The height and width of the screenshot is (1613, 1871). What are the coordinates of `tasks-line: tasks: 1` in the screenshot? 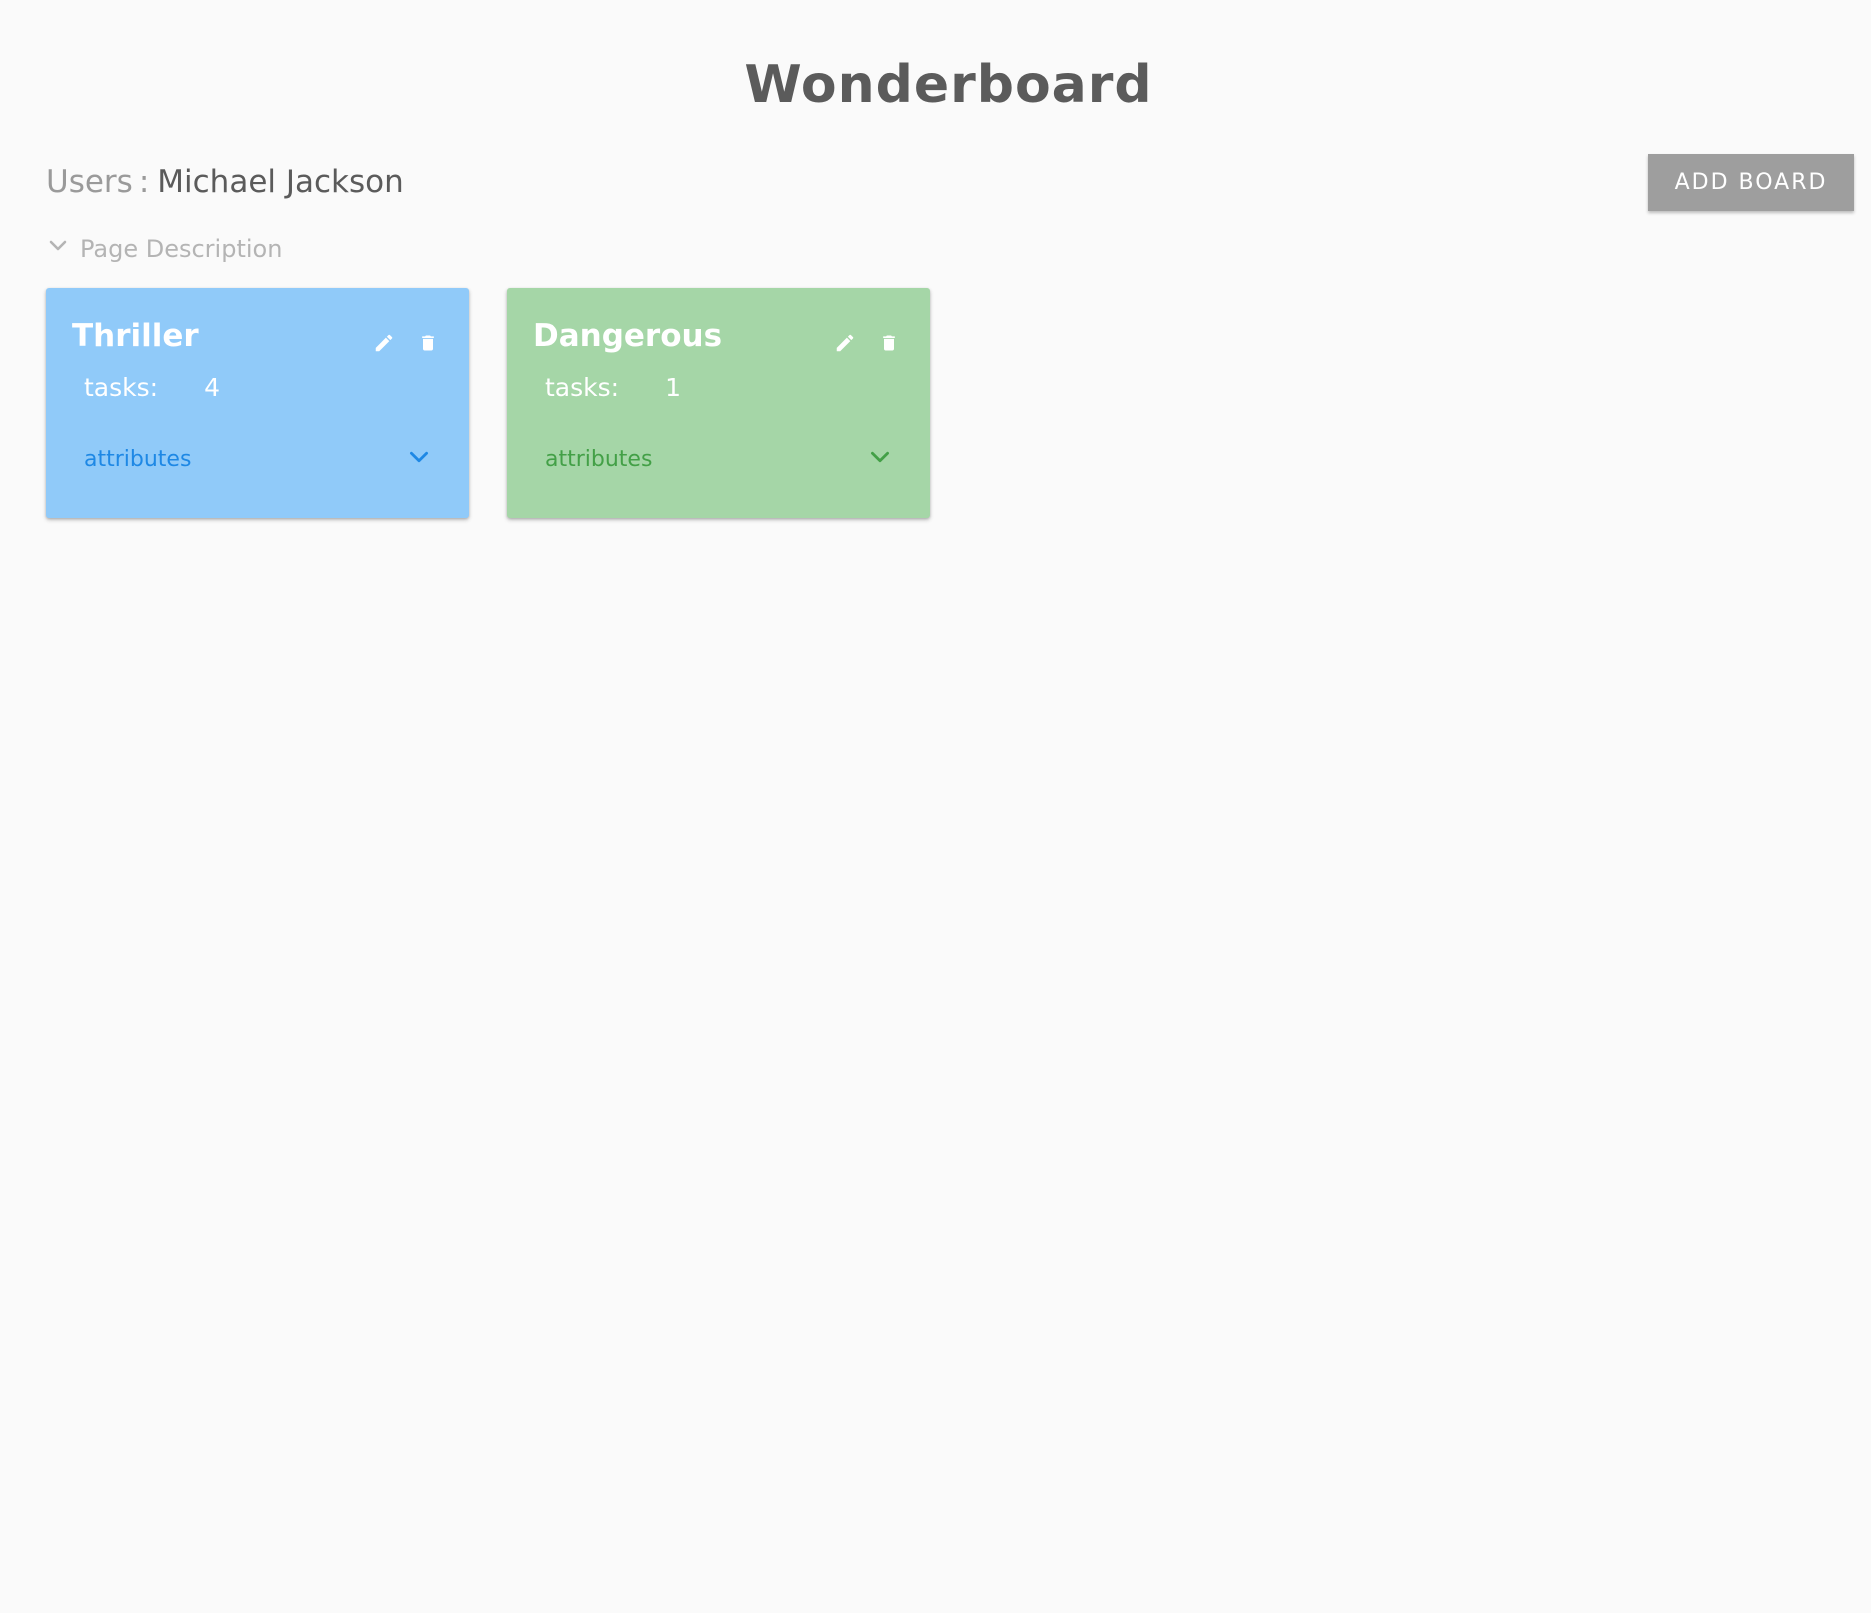 It's located at (613, 387).